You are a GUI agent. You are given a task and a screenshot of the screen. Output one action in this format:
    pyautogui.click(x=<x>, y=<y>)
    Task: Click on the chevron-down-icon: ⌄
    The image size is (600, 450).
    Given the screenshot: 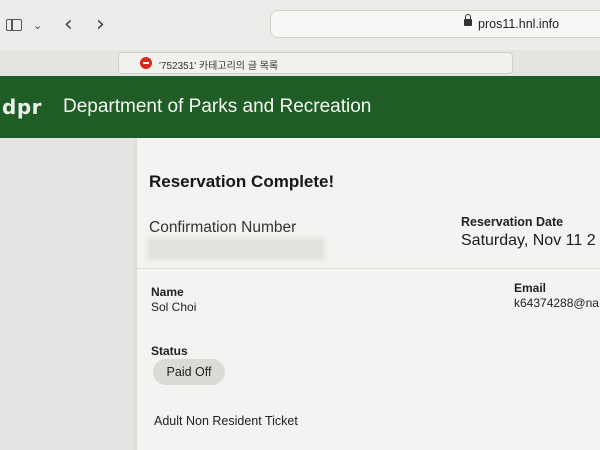 What is the action you would take?
    pyautogui.click(x=37, y=25)
    